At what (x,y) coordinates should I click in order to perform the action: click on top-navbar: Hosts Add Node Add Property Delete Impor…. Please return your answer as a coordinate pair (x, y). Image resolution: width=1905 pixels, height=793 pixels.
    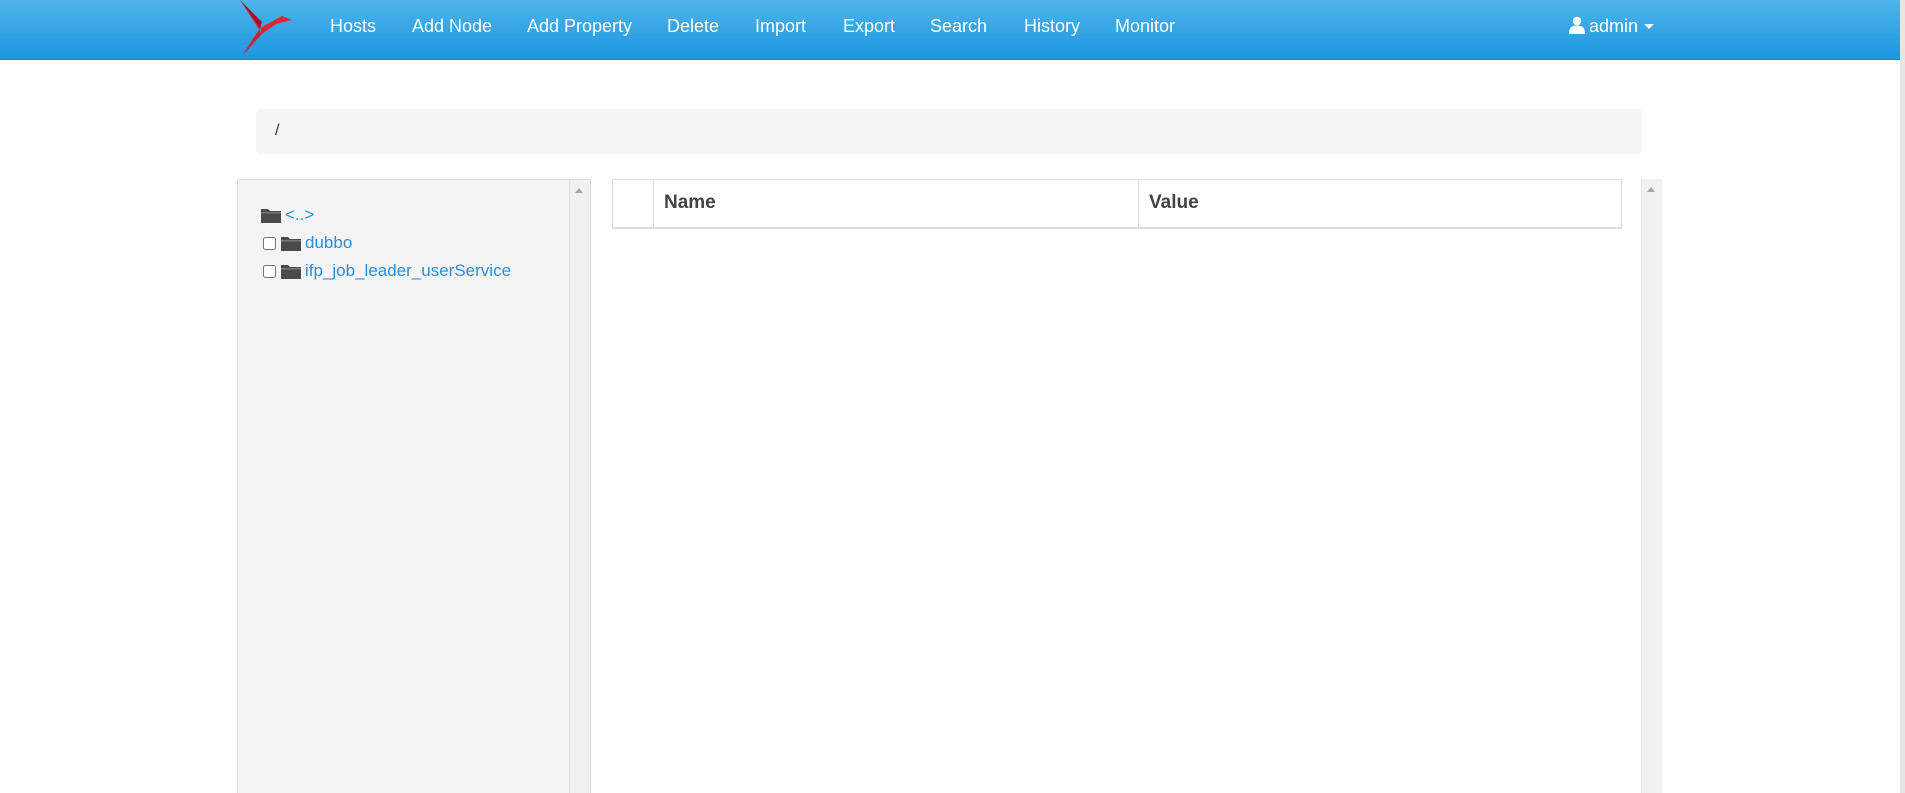
    Looking at the image, I should click on (950, 30).